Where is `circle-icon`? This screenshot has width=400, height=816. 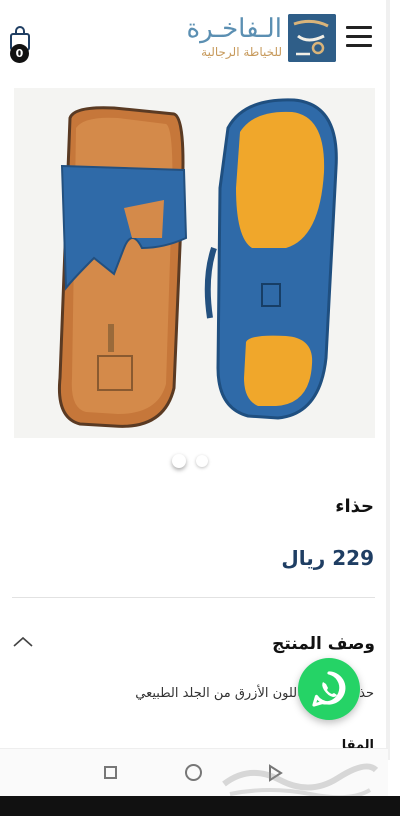 circle-icon is located at coordinates (193, 772).